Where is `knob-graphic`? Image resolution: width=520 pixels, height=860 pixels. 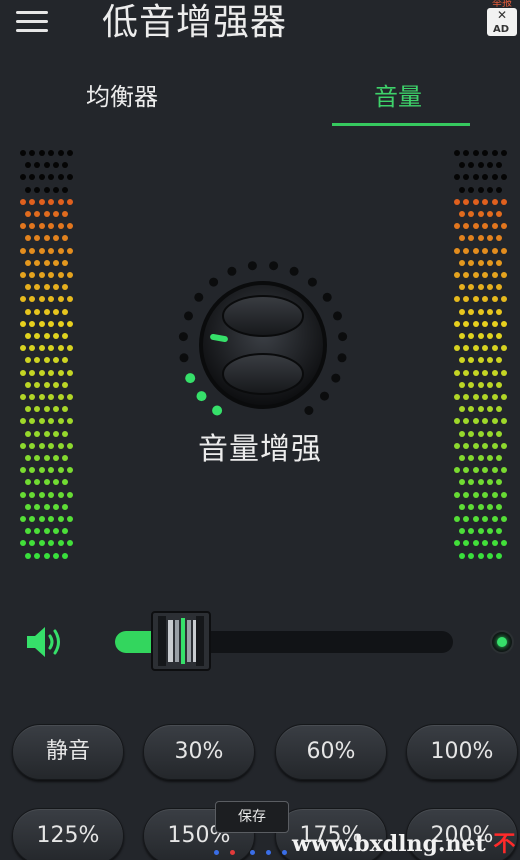 knob-graphic is located at coordinates (265, 335).